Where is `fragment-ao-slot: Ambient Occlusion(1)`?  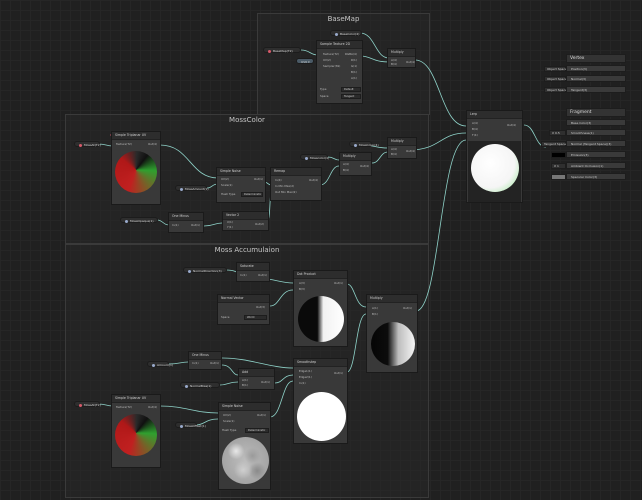 fragment-ao-slot: Ambient Occlusion(1) is located at coordinates (596, 165).